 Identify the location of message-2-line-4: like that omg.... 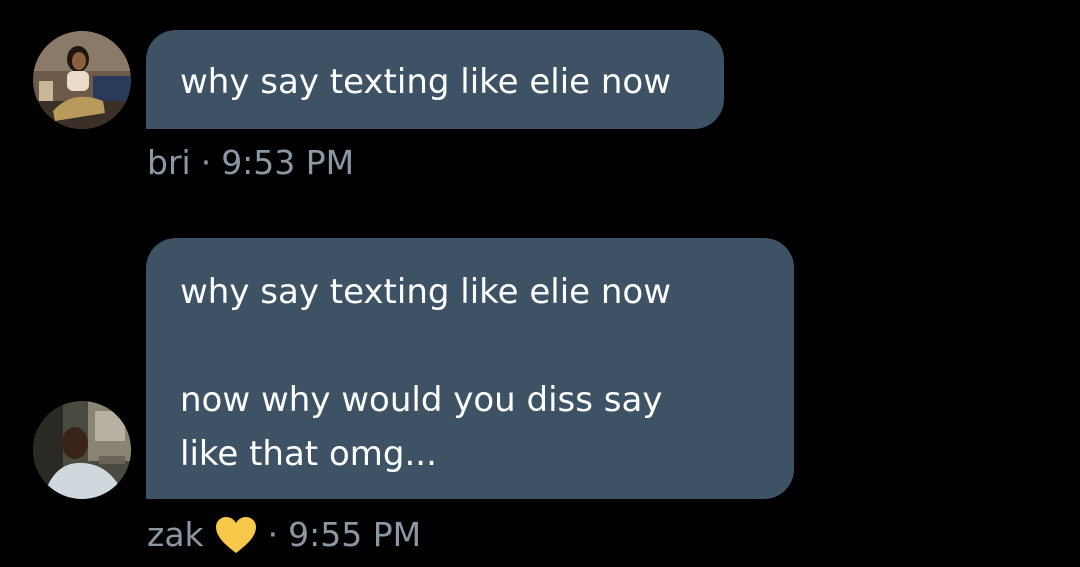
(308, 454).